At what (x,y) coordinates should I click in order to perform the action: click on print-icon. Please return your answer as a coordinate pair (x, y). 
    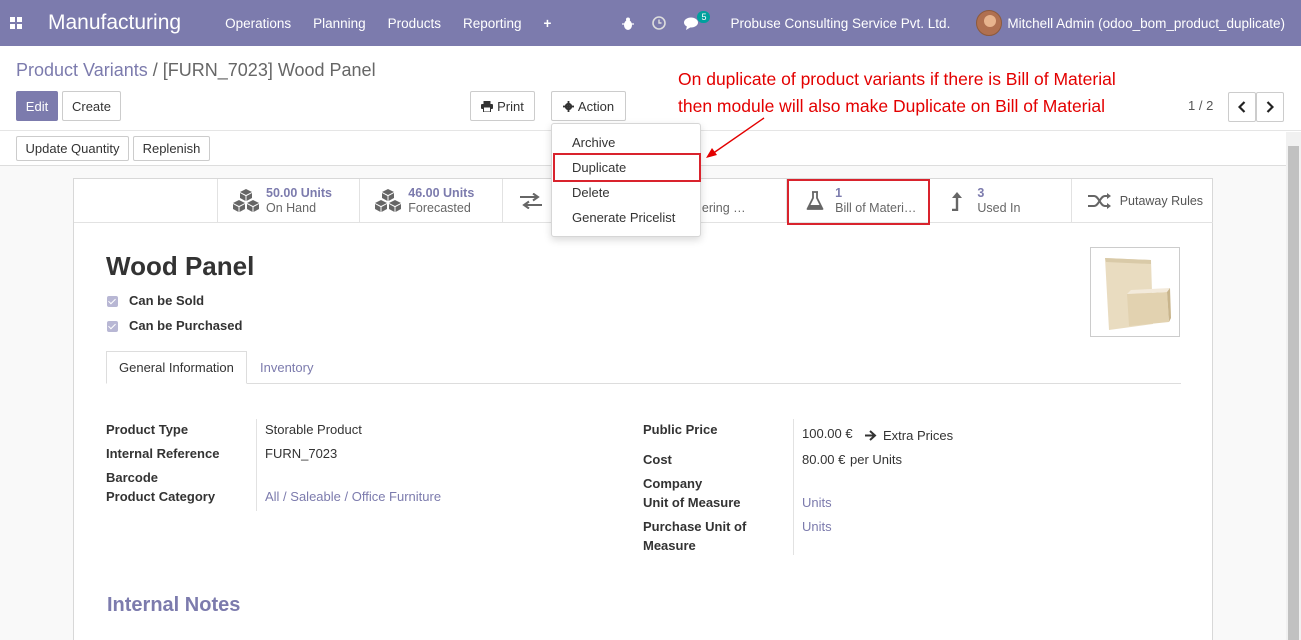
    Looking at the image, I should click on (487, 106).